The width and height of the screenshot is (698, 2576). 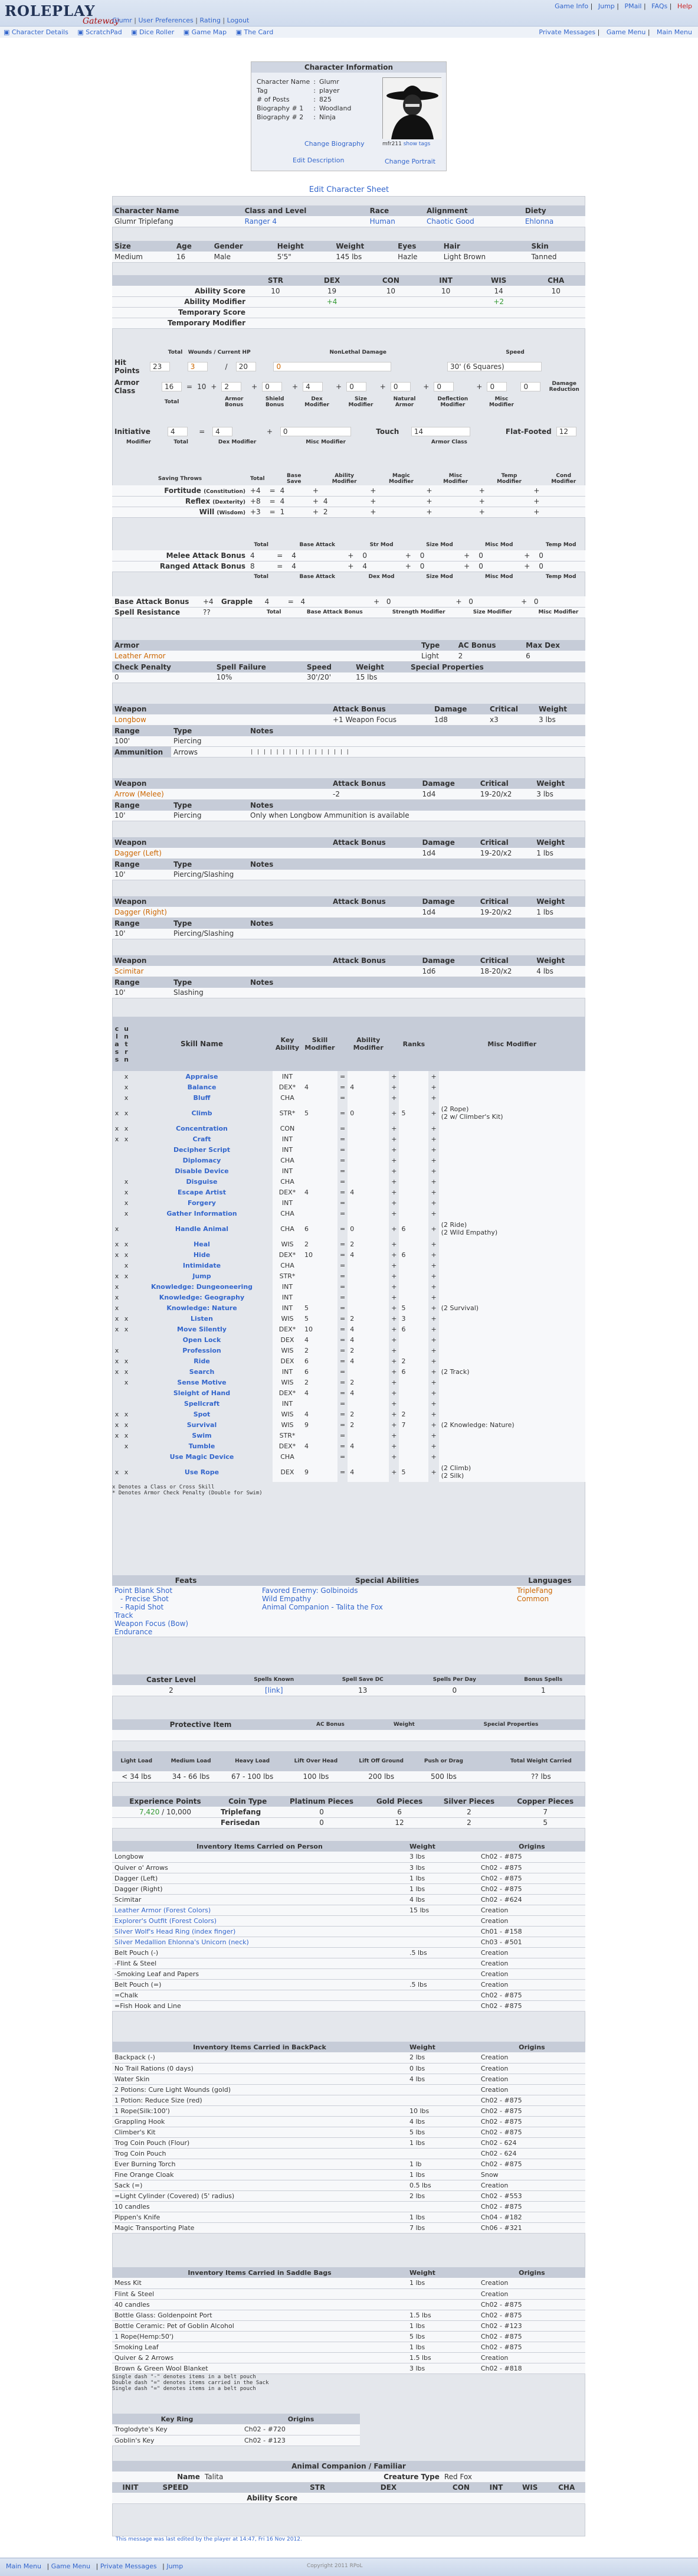 I want to click on skill-ability-modifier: 4, so click(x=369, y=1339).